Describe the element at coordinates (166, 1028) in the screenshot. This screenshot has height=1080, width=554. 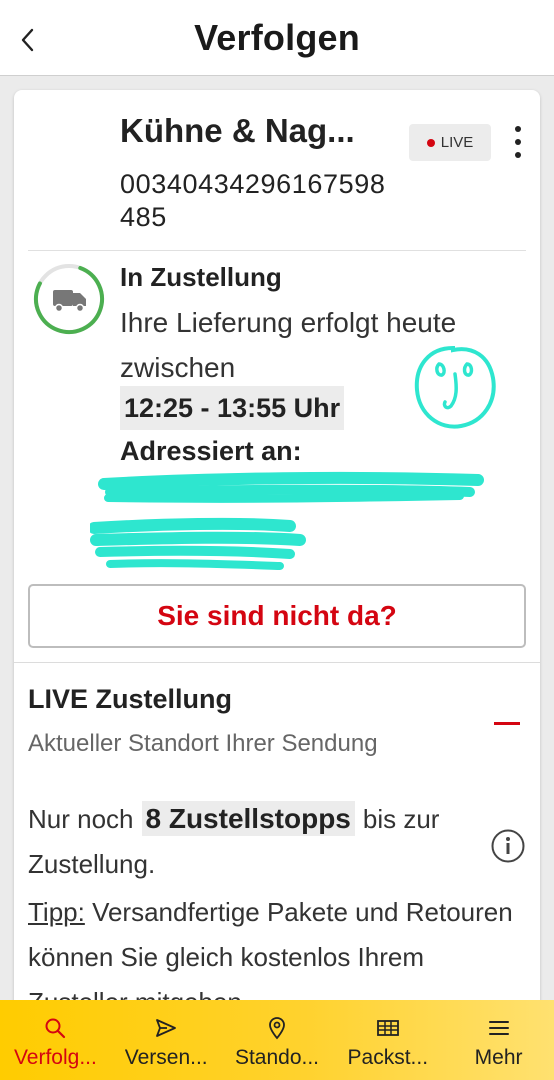
I see `send-icon` at that location.